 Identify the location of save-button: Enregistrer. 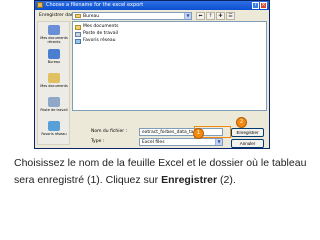
(247, 132).